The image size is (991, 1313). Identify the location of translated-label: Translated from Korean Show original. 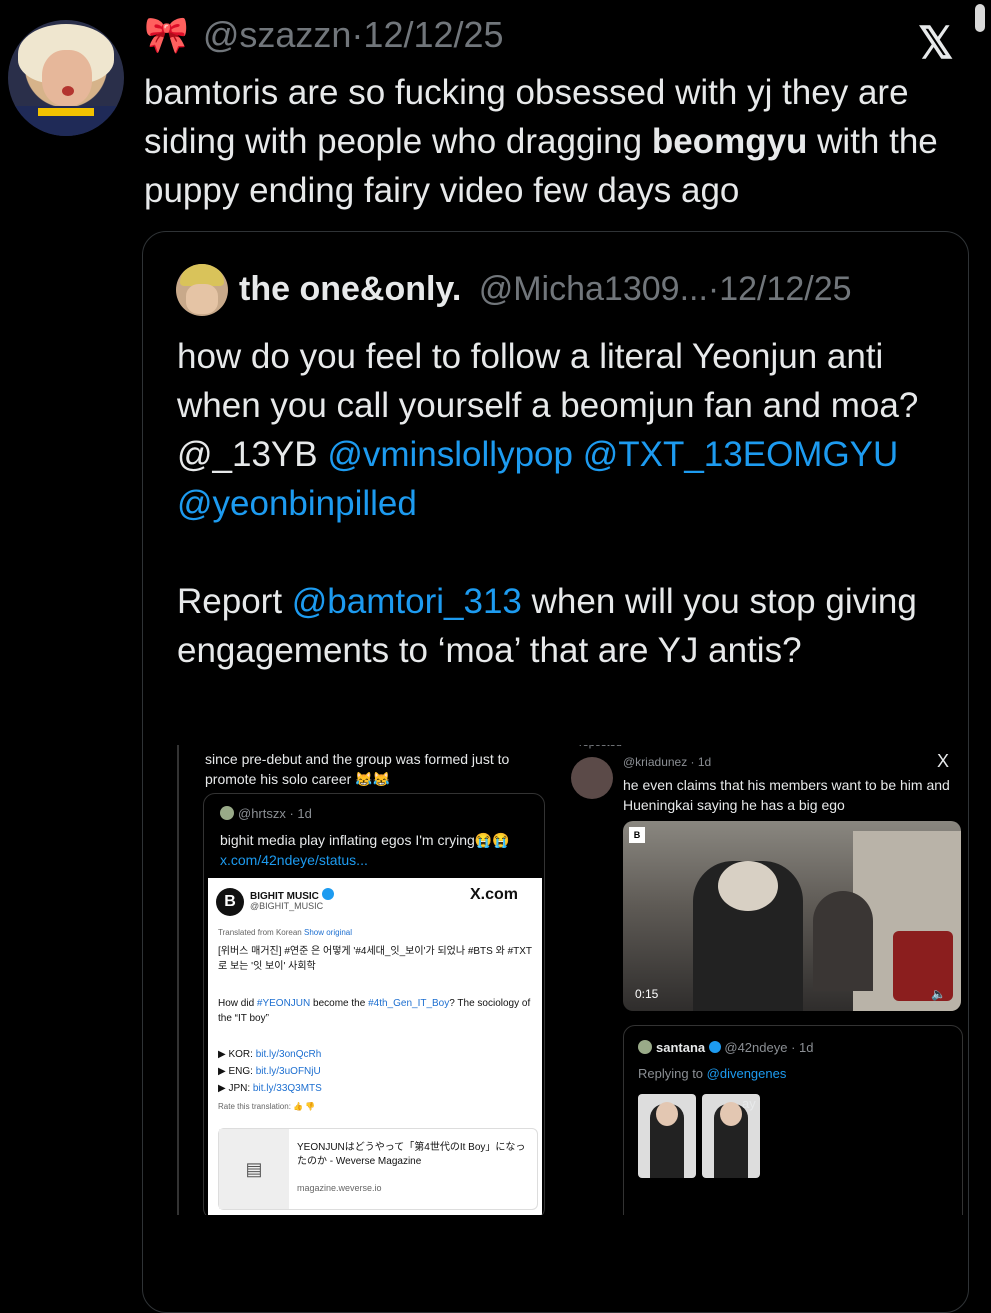
(285, 932).